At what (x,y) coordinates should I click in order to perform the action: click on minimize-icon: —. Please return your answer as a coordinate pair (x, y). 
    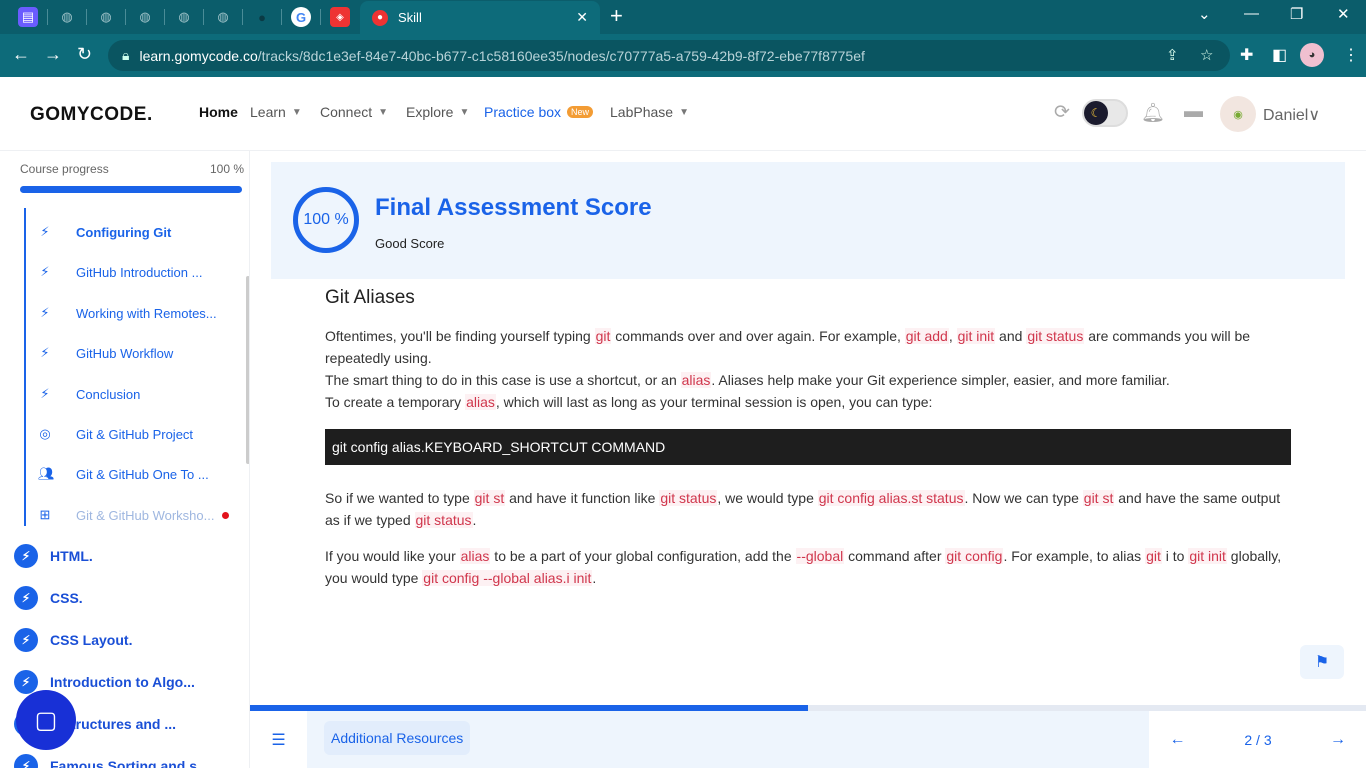
    Looking at the image, I should click on (1251, 13).